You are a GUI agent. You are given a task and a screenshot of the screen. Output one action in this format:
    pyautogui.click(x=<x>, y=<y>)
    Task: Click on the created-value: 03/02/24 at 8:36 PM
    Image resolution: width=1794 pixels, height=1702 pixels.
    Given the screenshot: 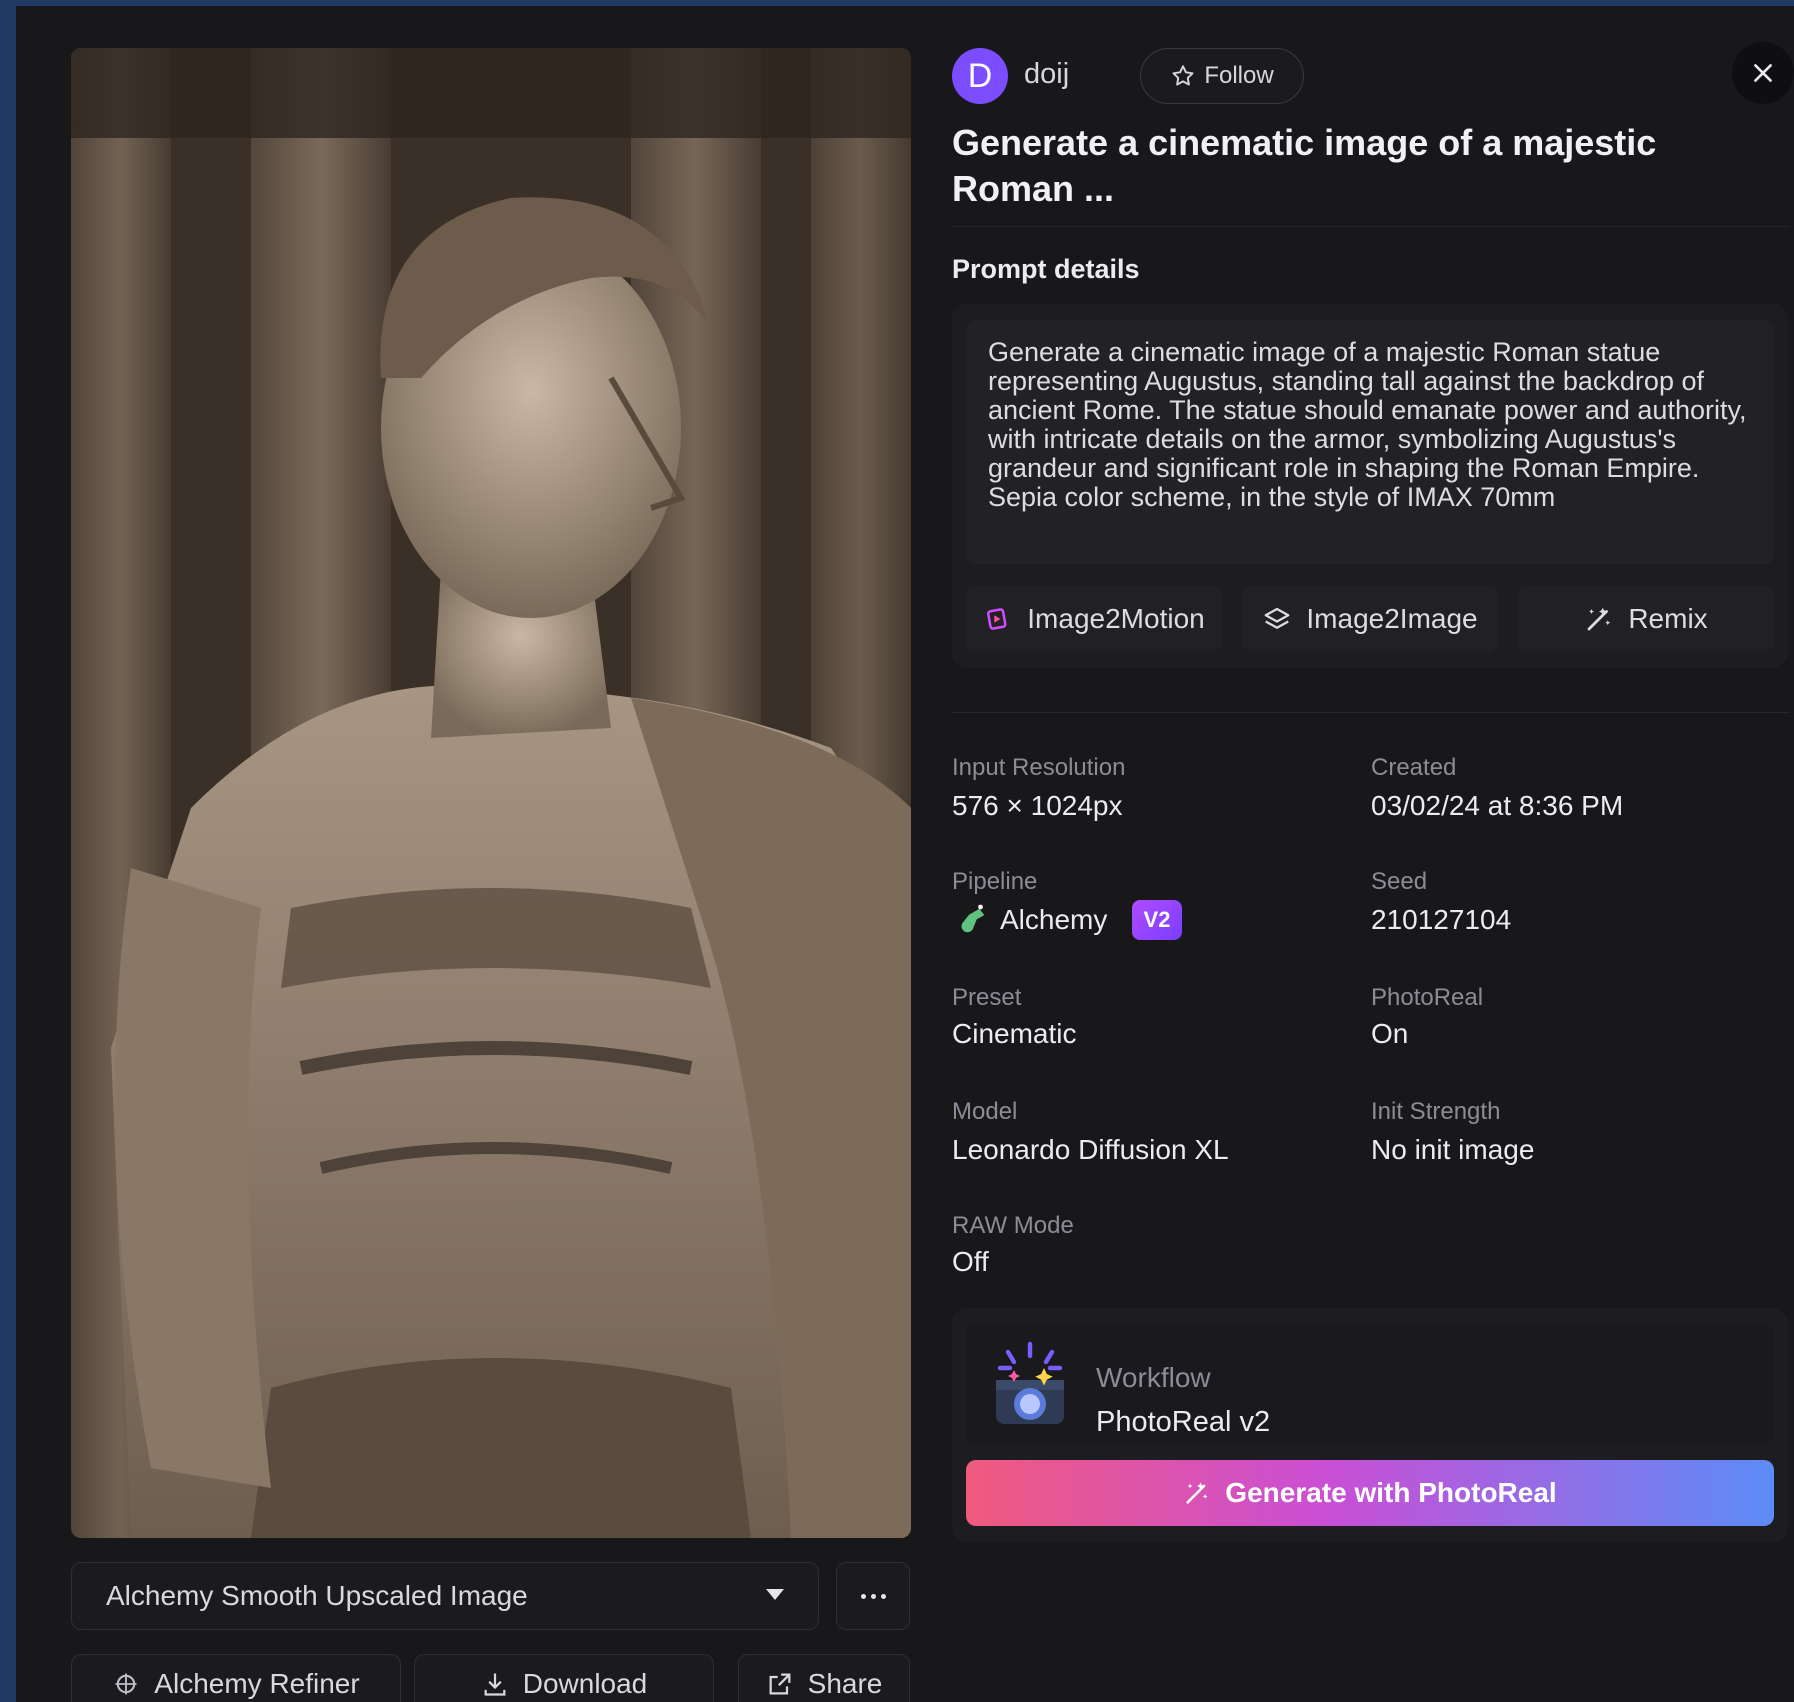 What is the action you would take?
    pyautogui.click(x=1497, y=805)
    